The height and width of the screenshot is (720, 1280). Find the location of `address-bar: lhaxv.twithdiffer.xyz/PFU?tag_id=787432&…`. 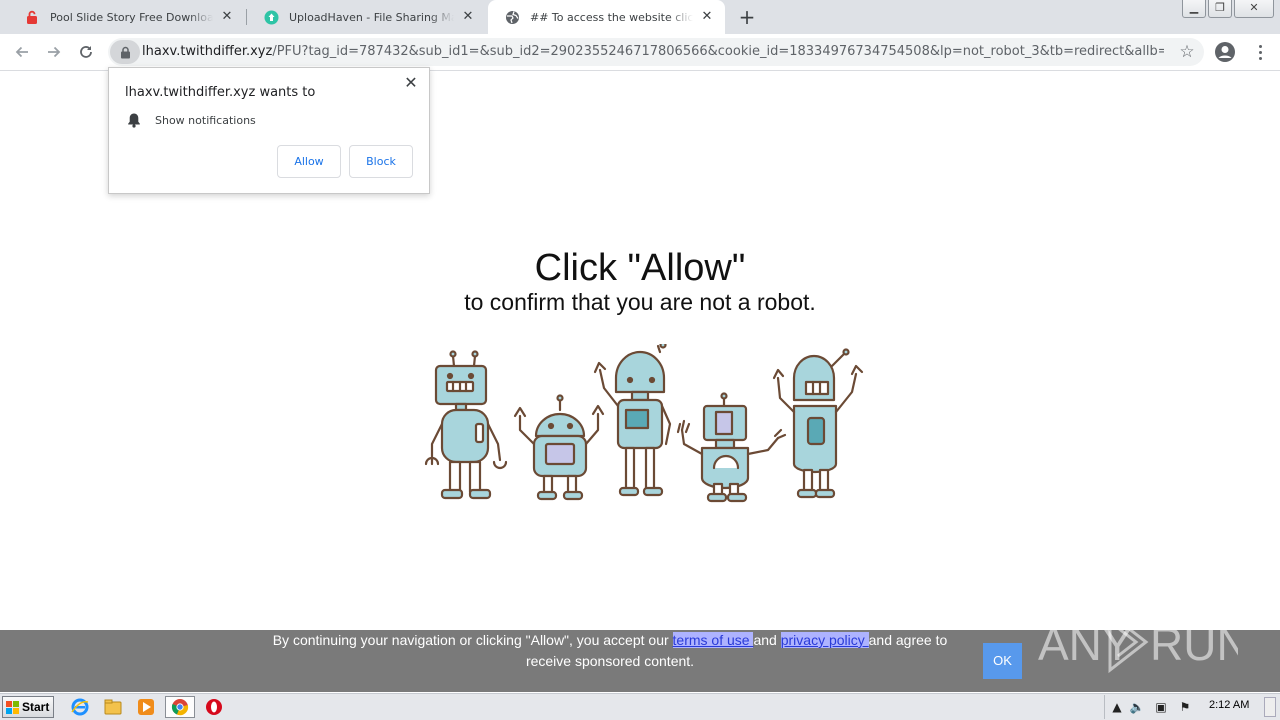

address-bar: lhaxv.twithdiffer.xyz/PFU?tag_id=787432&… is located at coordinates (656, 52).